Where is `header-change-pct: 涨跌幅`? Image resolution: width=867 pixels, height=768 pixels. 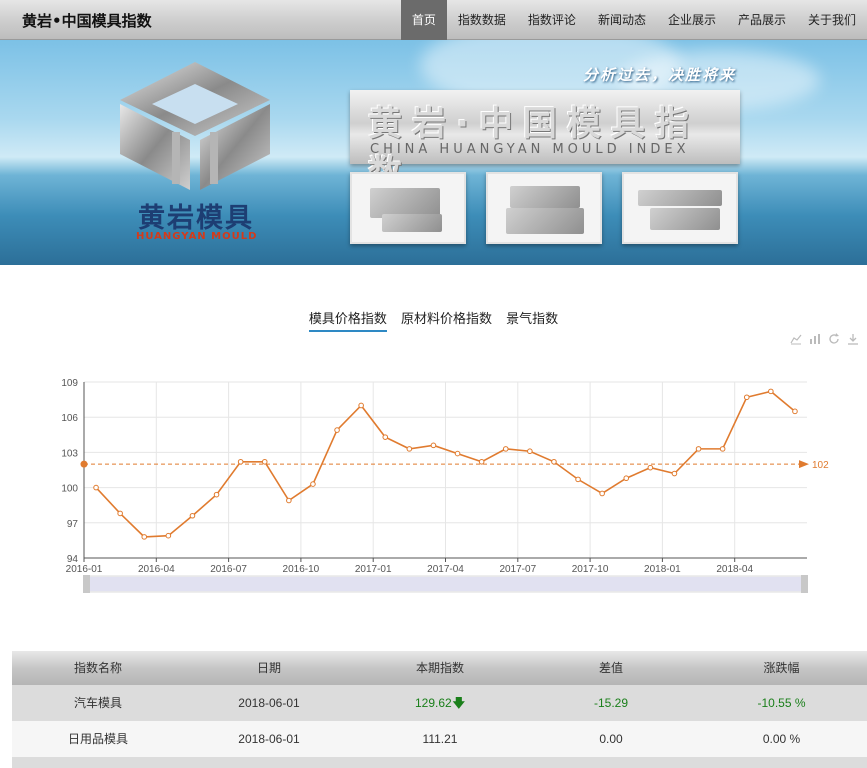
header-change-pct: 涨跌幅 is located at coordinates (781, 668).